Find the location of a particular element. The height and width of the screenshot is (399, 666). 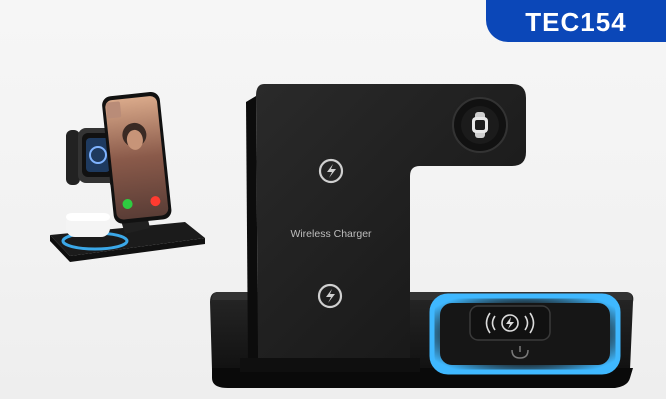

brand-badge-text: TEC154 is located at coordinates (576, 22).